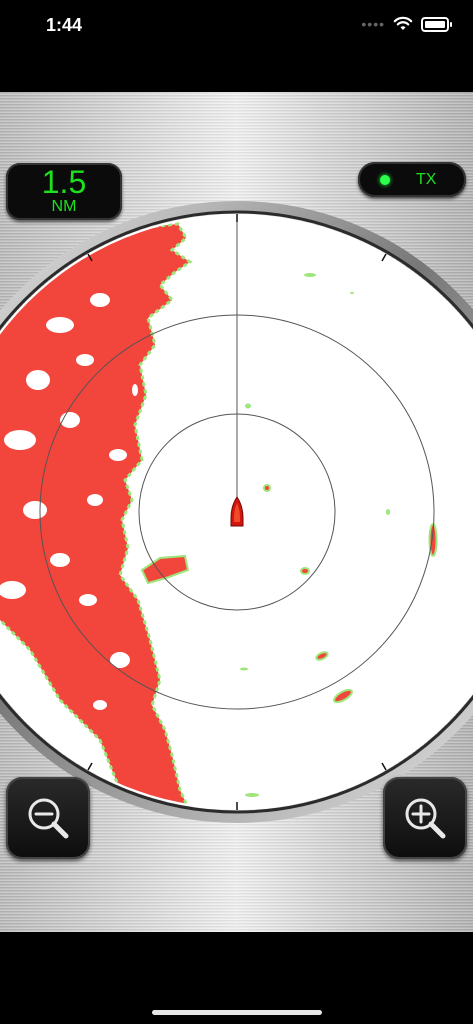 Image resolution: width=473 pixels, height=1024 pixels. I want to click on zoom-out-button, so click(48, 818).